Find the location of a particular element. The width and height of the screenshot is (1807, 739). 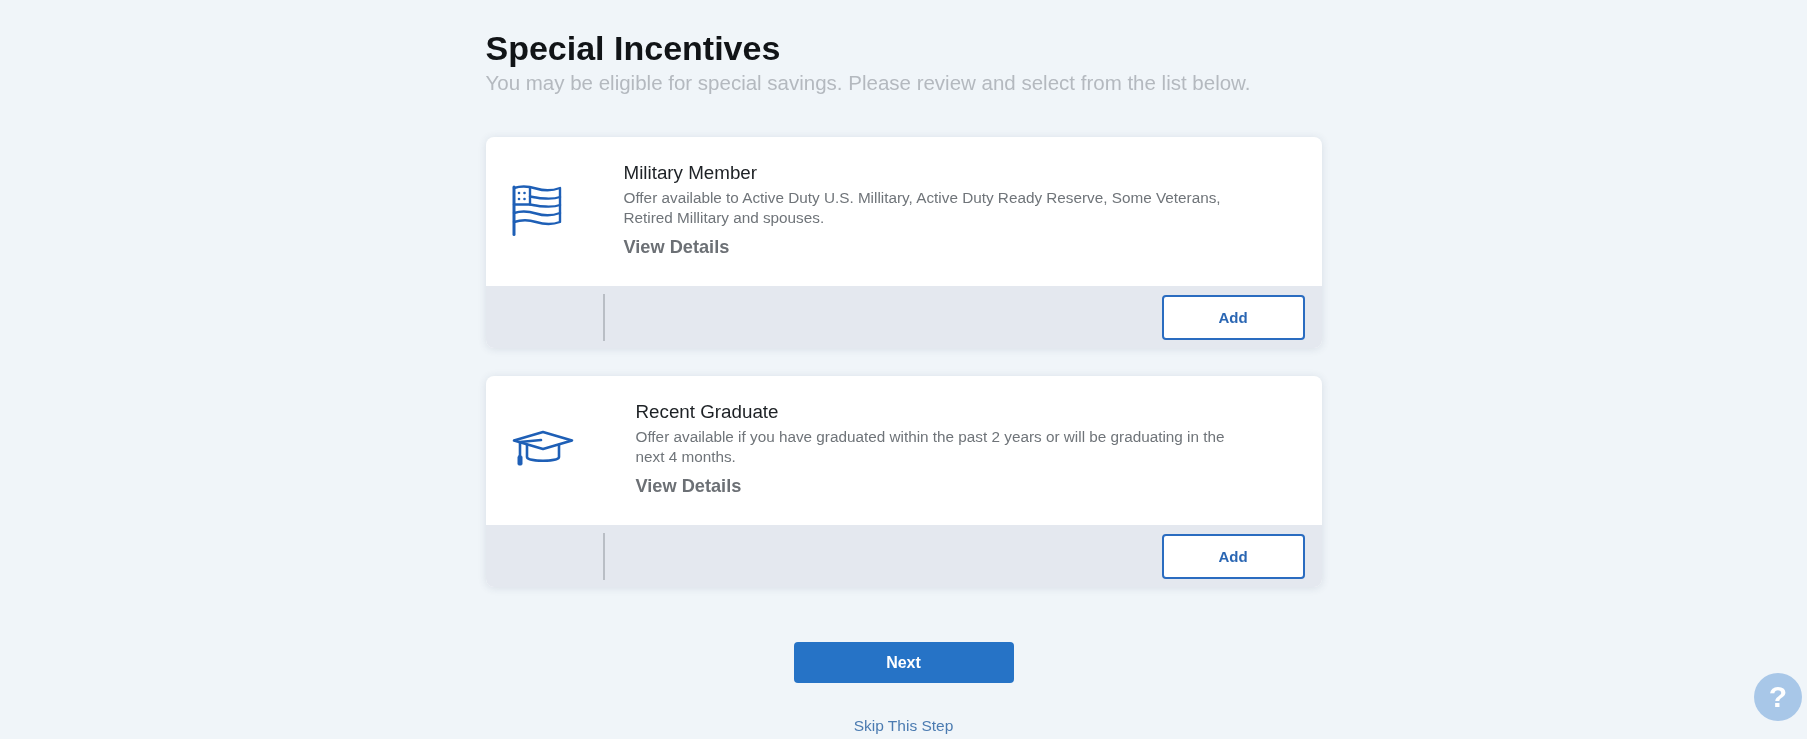

incentive-title: Military Member is located at coordinates (691, 173).